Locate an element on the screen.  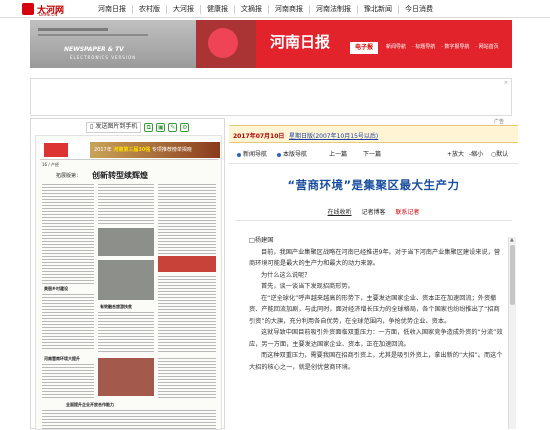
nav-link-legal: 河南法制报 is located at coordinates (333, 9).